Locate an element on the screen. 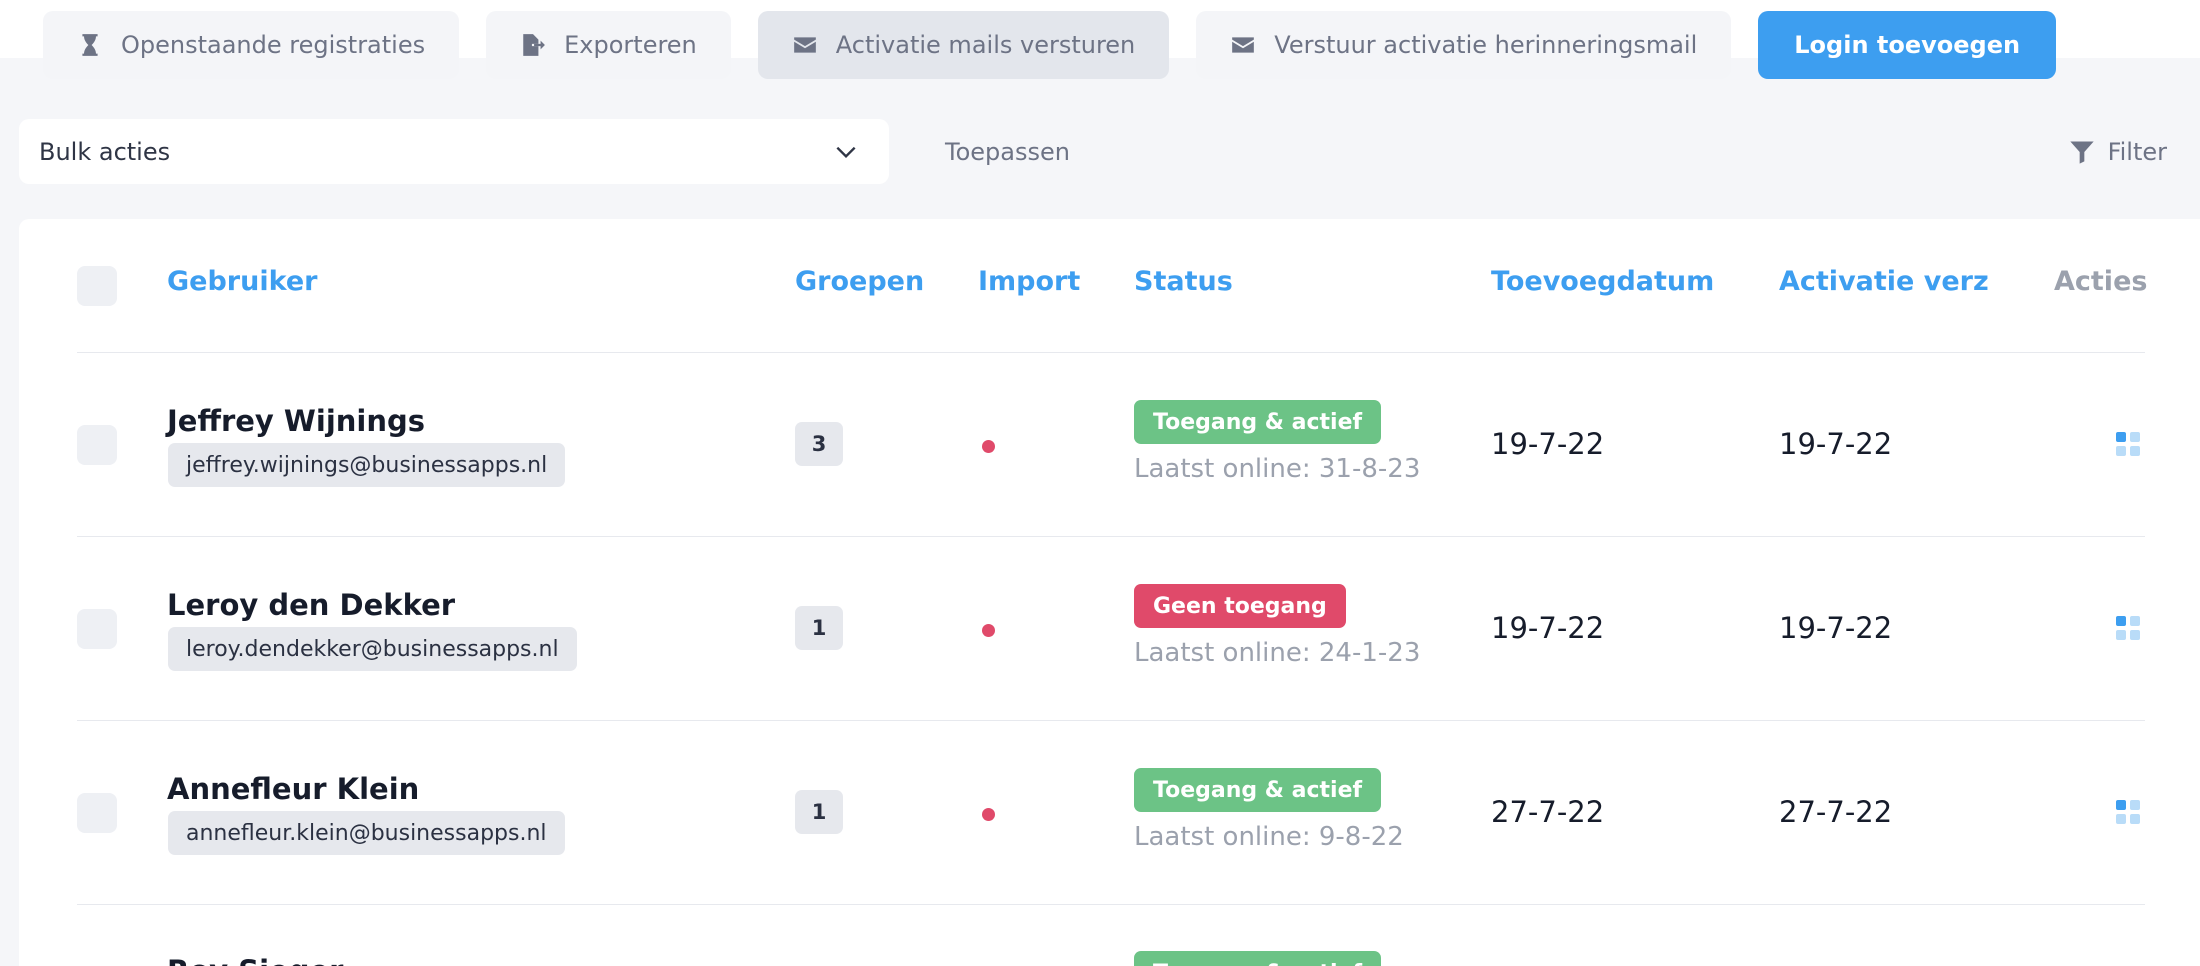  send-activation-mails-button: Activatie mails versturen is located at coordinates (963, 45).